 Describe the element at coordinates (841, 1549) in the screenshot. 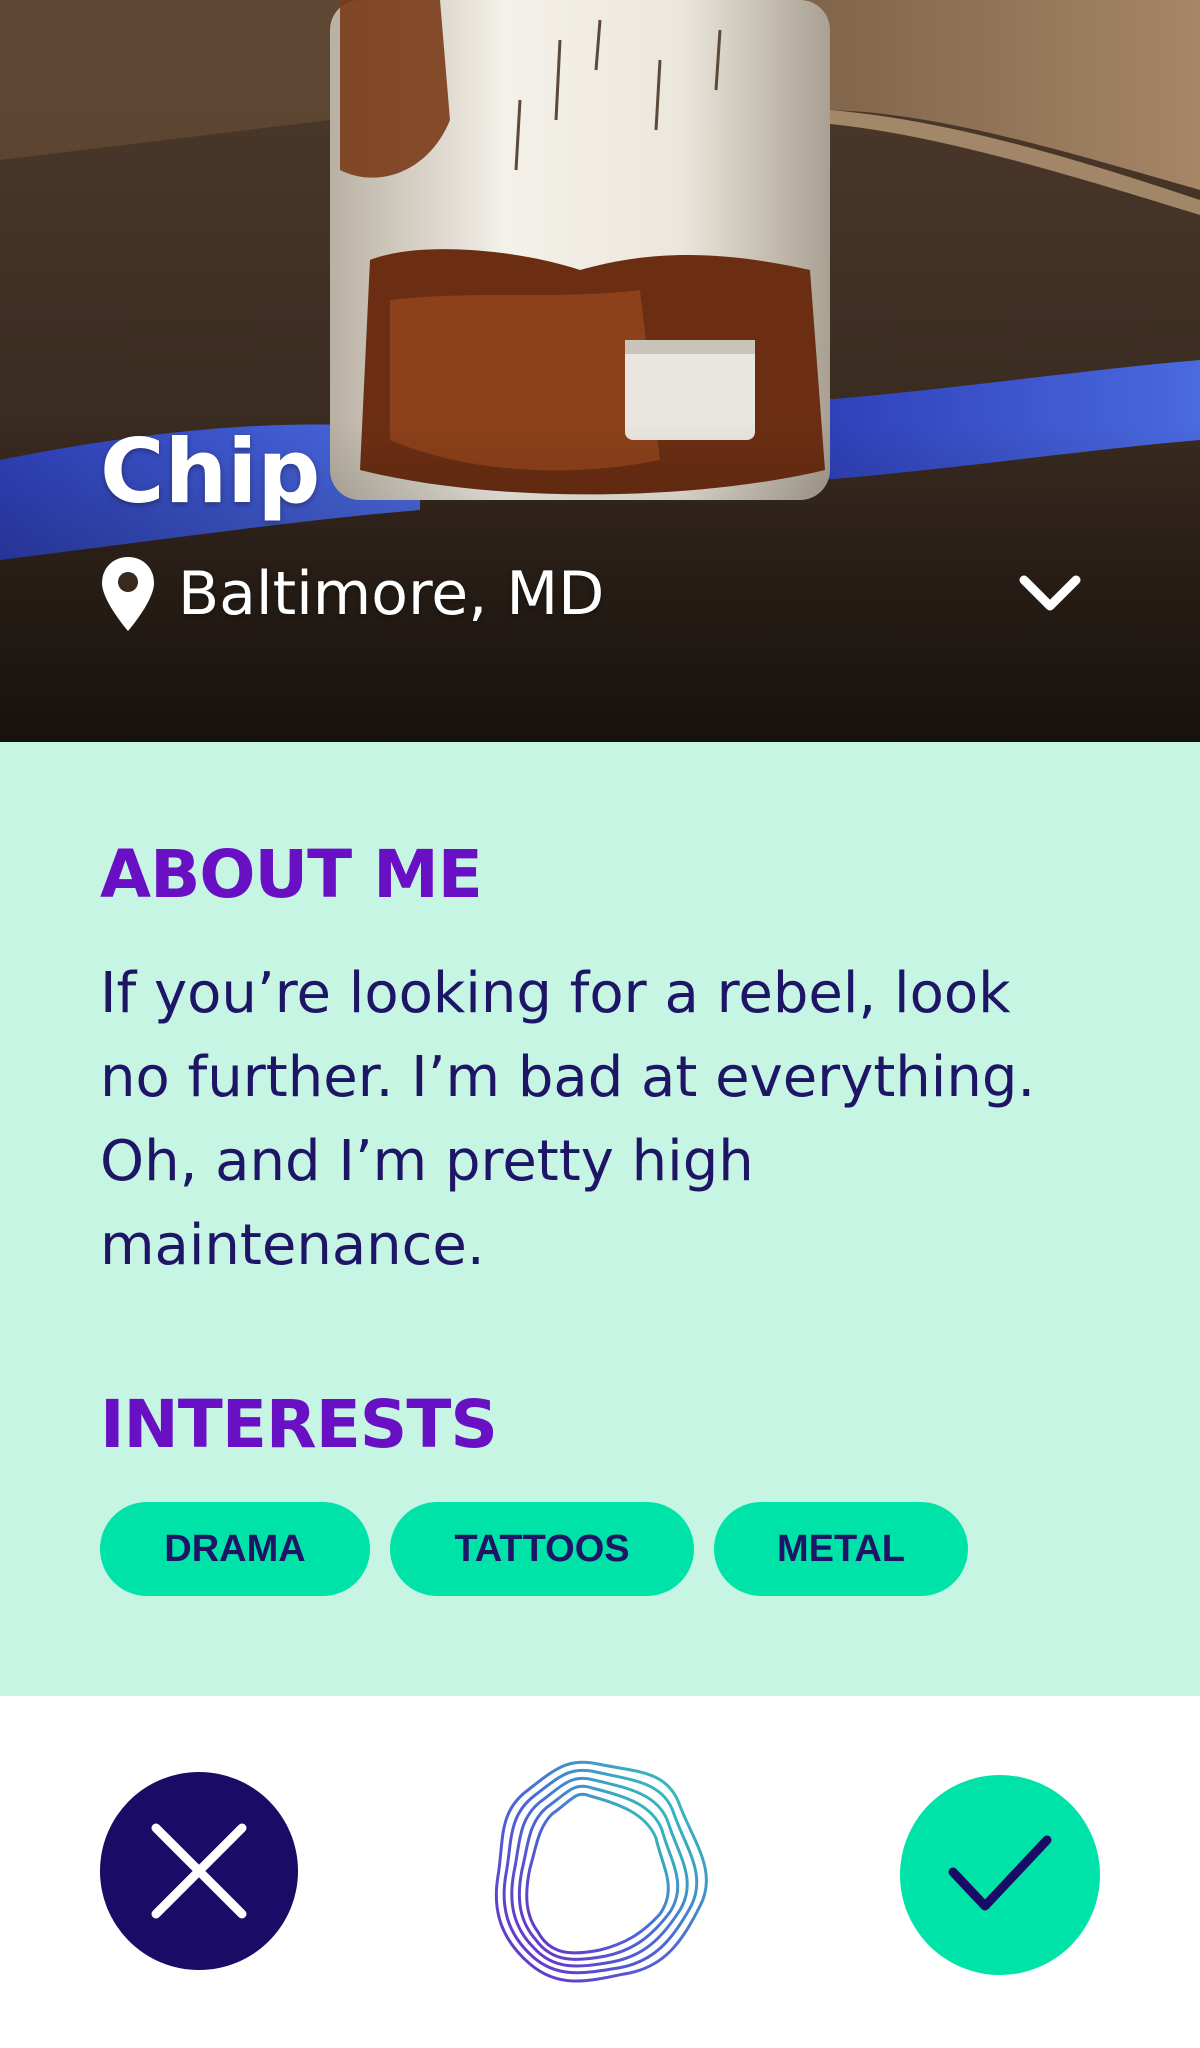

I see `interest-tag-metal: METAL` at that location.